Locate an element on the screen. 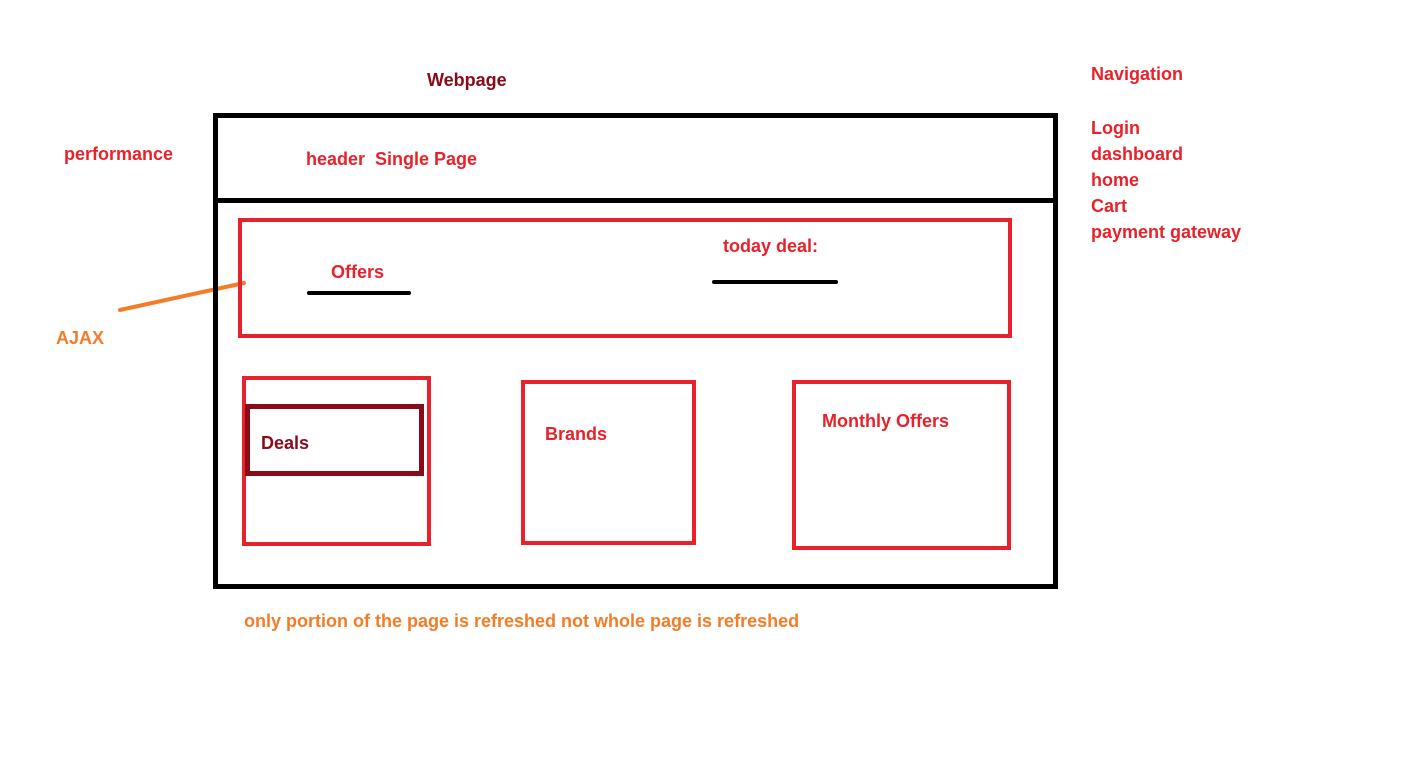 The width and height of the screenshot is (1412, 765). navigation-heading: Navigation is located at coordinates (1137, 74).